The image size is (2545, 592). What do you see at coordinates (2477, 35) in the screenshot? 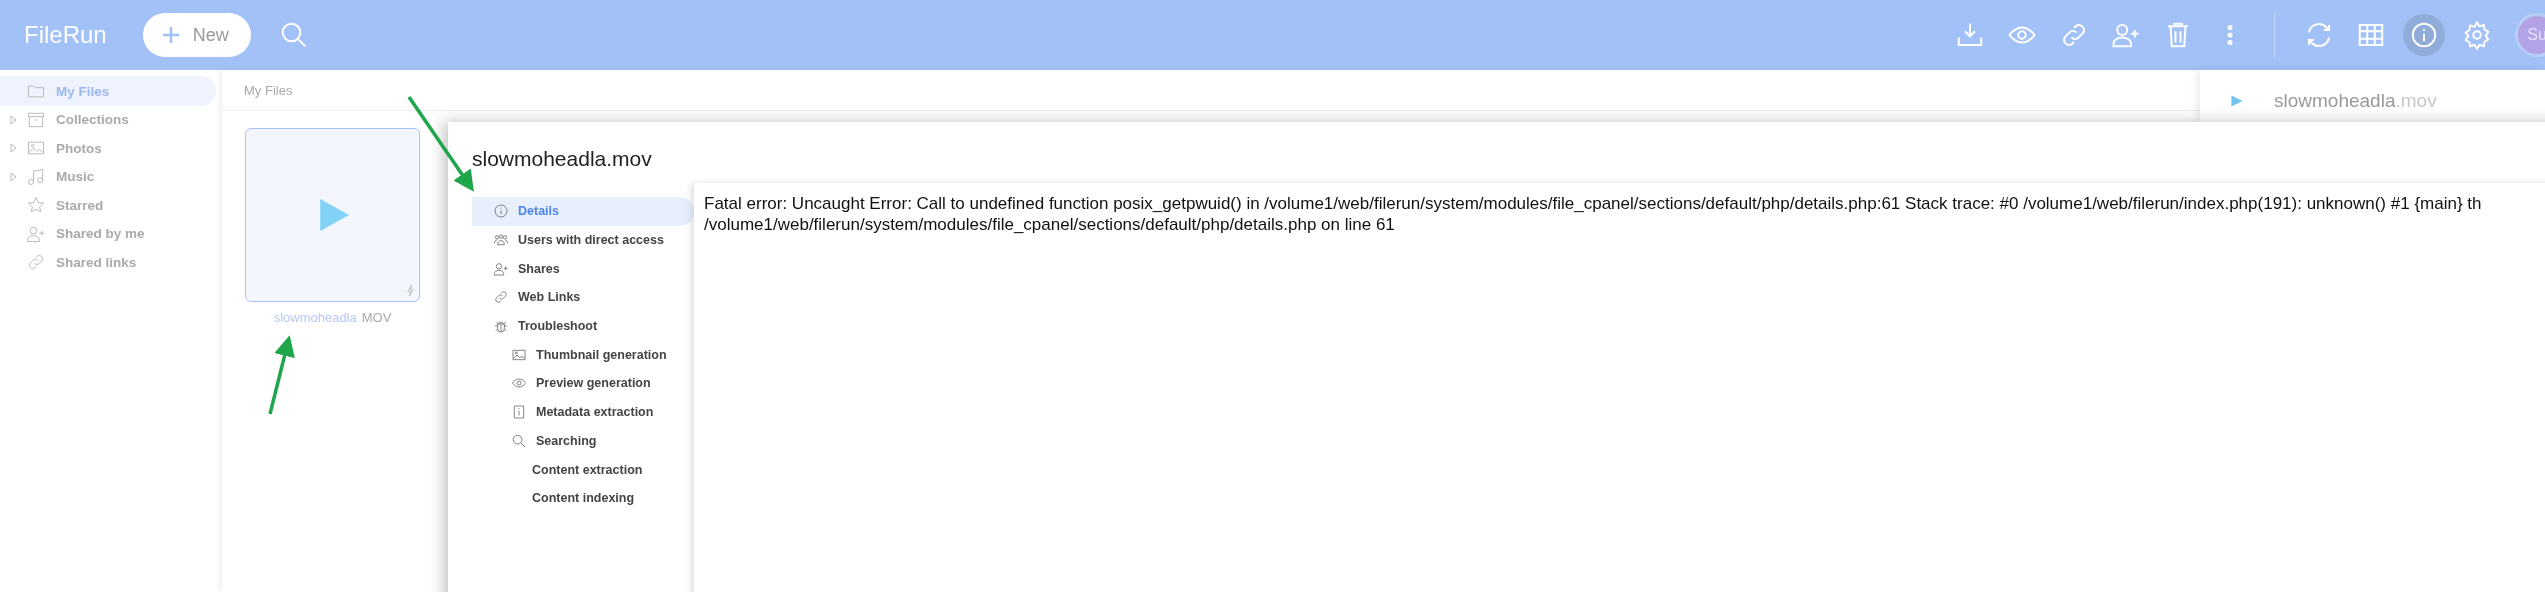
I see `settings-icon` at bounding box center [2477, 35].